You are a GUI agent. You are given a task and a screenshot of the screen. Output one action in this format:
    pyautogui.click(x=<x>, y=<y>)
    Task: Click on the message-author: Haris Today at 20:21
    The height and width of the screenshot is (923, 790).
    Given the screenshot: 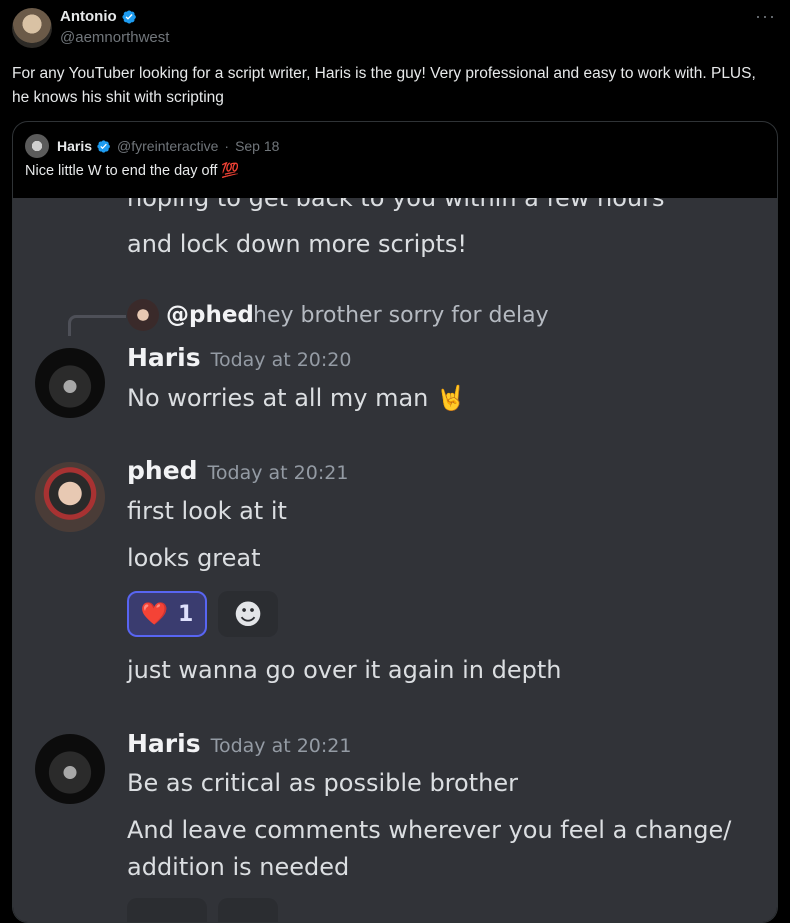 What is the action you would take?
    pyautogui.click(x=239, y=743)
    